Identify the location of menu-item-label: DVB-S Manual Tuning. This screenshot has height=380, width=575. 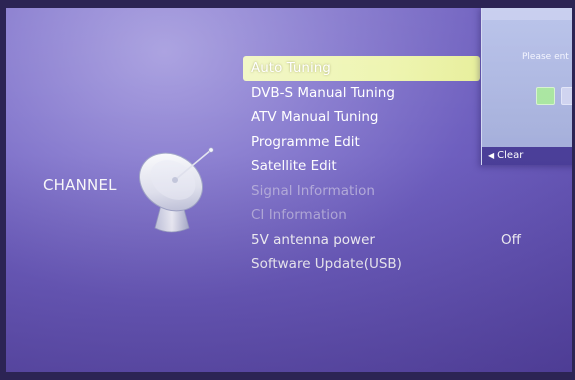
(323, 92).